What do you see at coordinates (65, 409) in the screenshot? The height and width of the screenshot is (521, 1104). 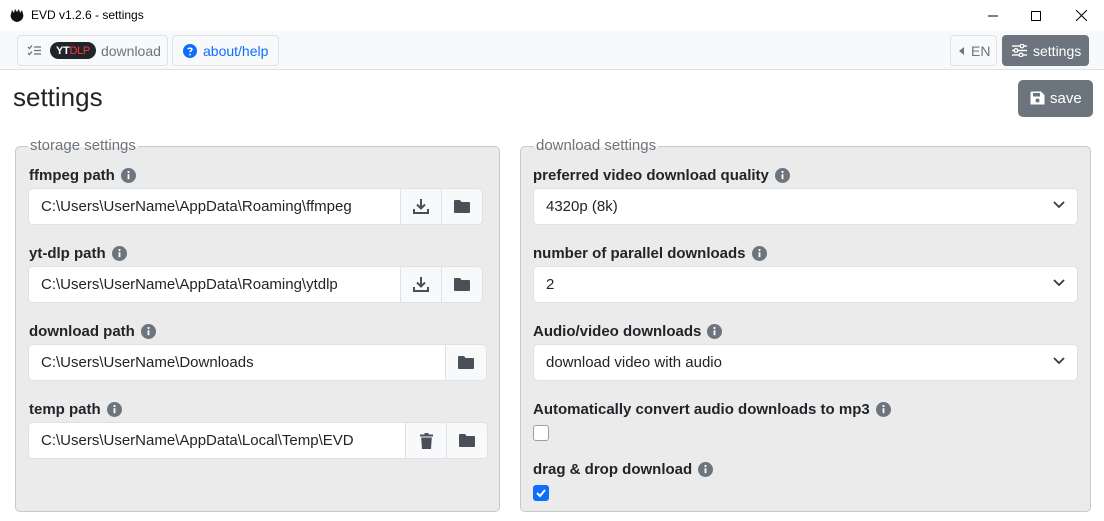 I see `temp-path-label: temp path` at bounding box center [65, 409].